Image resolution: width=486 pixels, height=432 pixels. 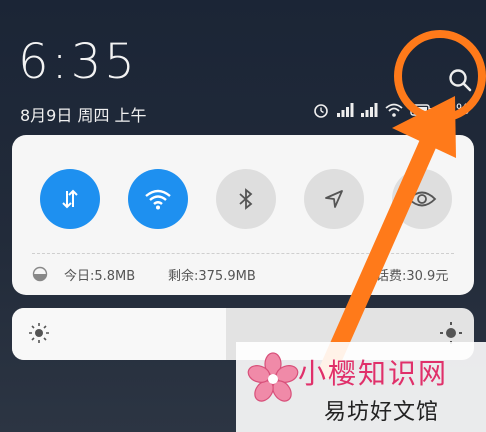 I want to click on divider, so click(x=243, y=253).